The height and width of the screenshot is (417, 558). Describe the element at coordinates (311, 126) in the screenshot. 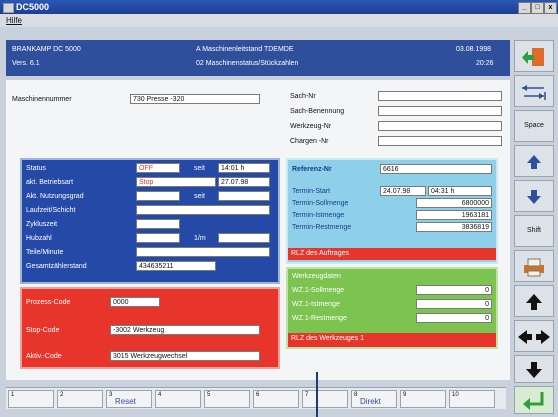

I see `werkzeug-nr-label: Werkzeug-Nr` at that location.